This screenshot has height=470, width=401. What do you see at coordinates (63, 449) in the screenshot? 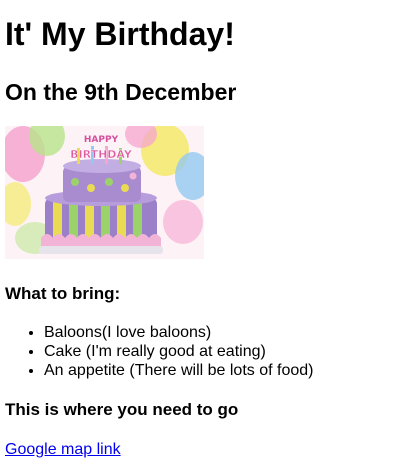
I see `google-map-link: Google map link` at bounding box center [63, 449].